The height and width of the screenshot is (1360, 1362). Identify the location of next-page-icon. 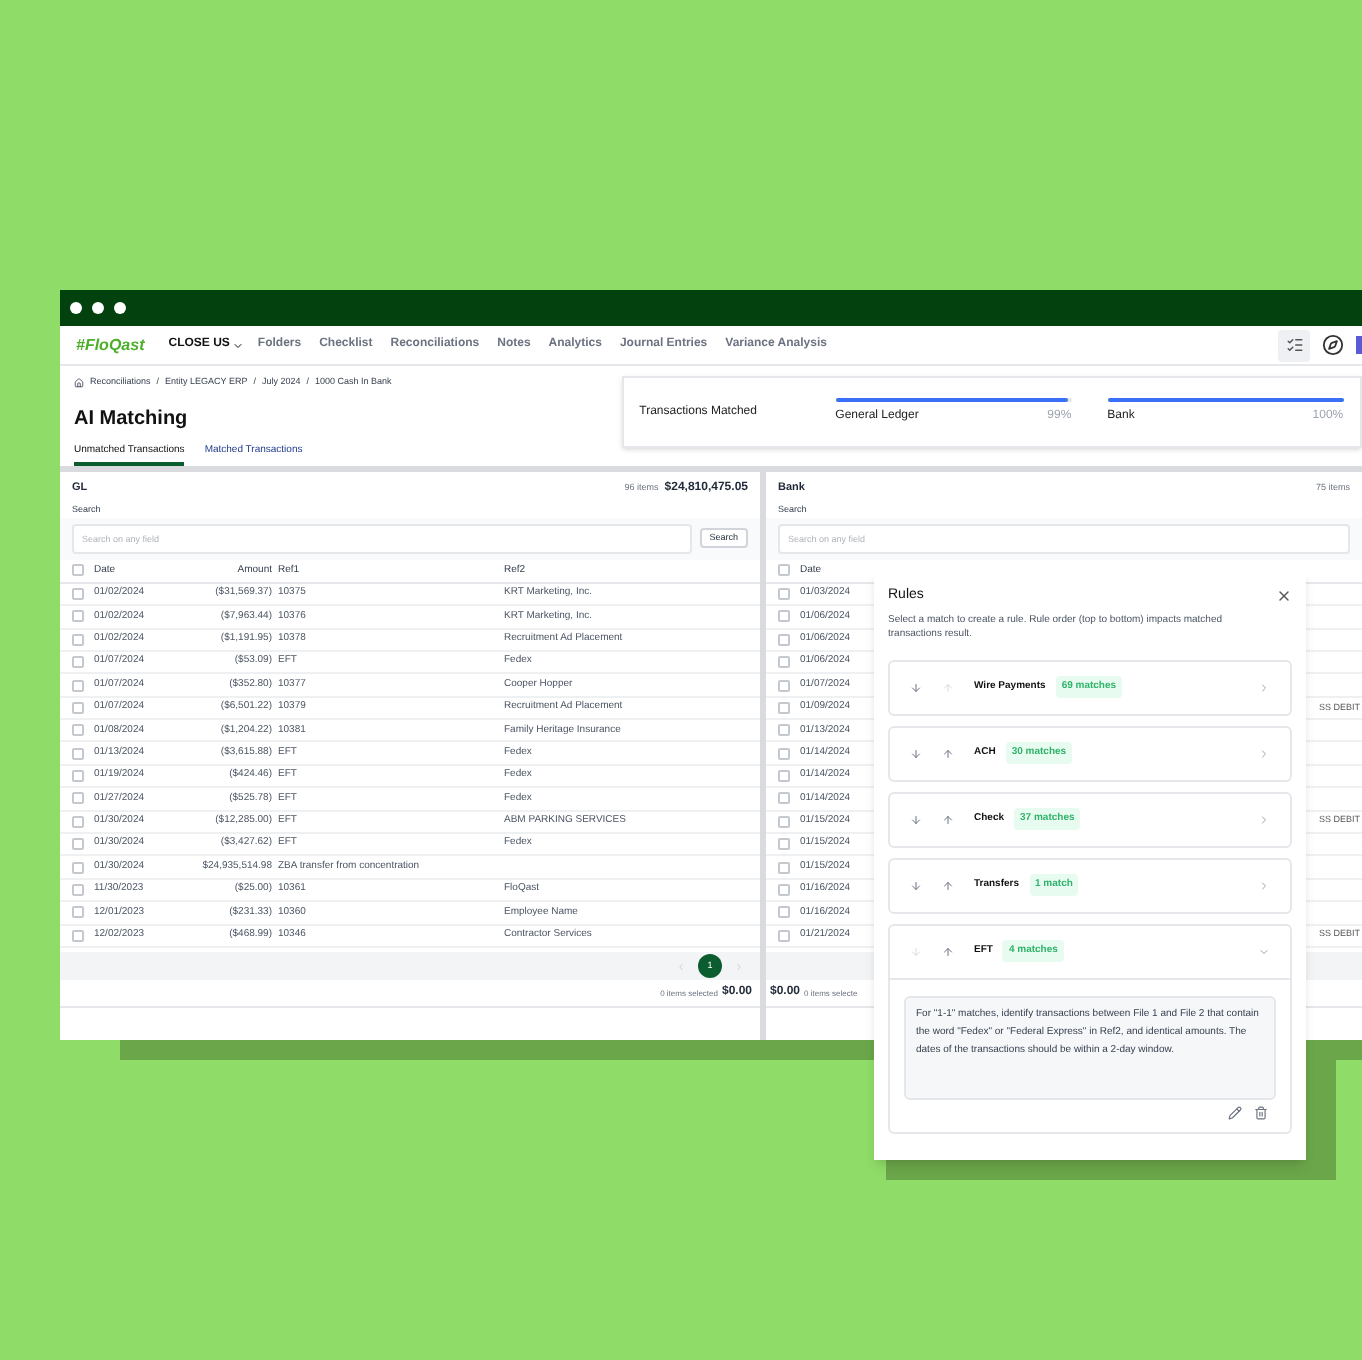
(739, 966).